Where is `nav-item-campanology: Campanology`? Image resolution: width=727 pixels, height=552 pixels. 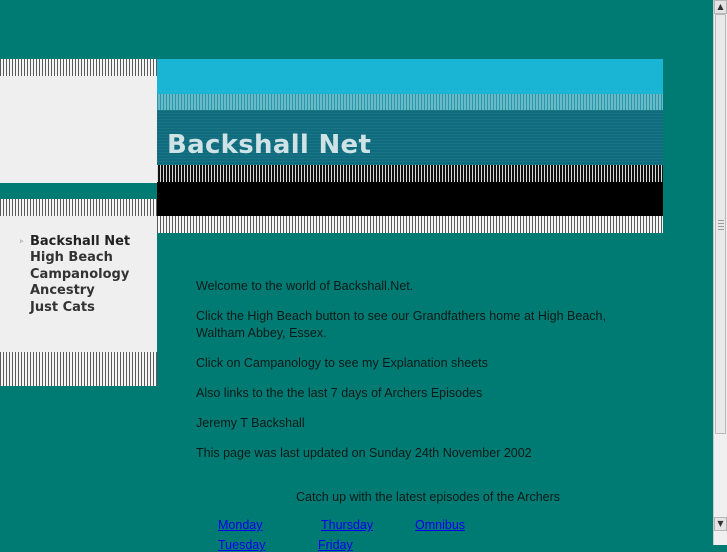
nav-item-campanology: Campanology is located at coordinates (75, 274).